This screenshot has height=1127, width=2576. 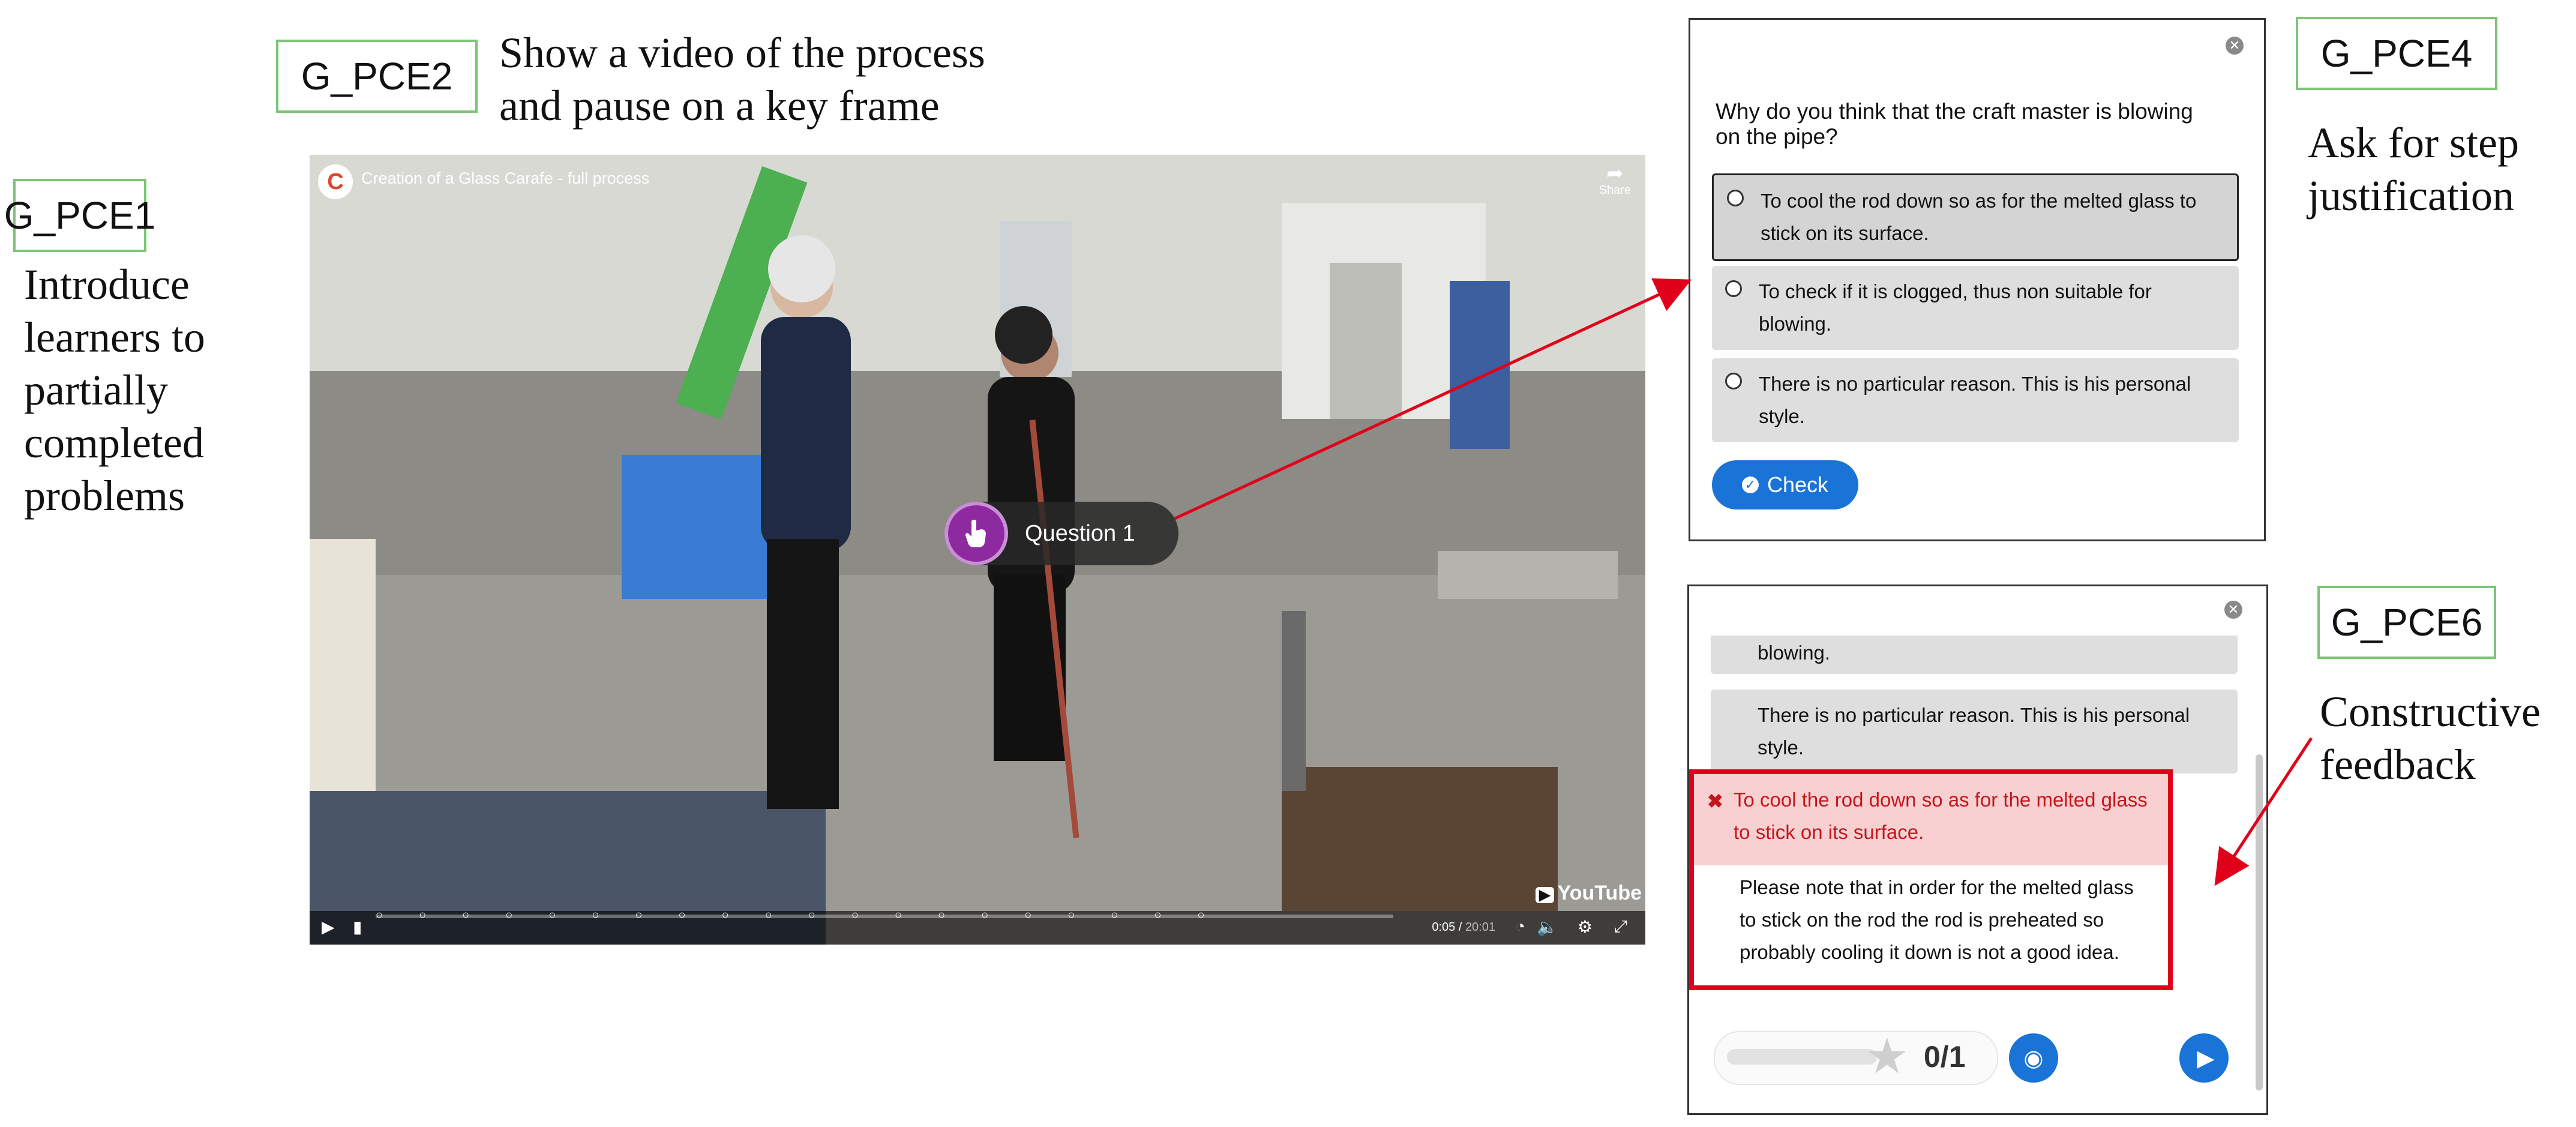 What do you see at coordinates (976, 533) in the screenshot?
I see `hand-pointer-icon` at bounding box center [976, 533].